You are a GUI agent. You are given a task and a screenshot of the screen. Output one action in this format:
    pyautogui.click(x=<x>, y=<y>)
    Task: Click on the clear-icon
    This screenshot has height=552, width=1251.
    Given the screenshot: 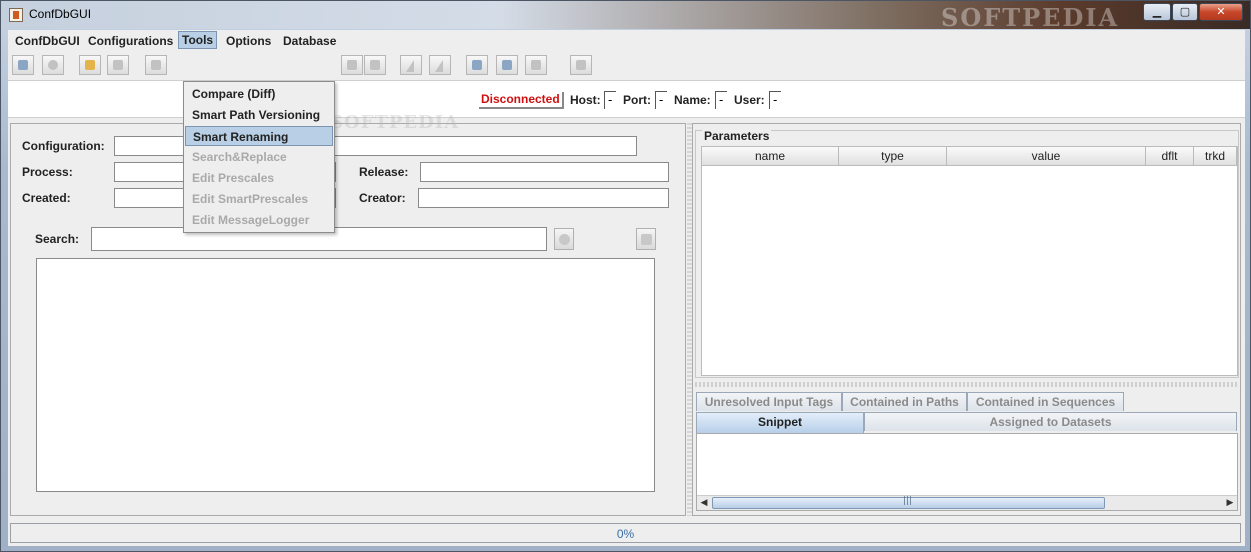 What is the action you would take?
    pyautogui.click(x=564, y=239)
    